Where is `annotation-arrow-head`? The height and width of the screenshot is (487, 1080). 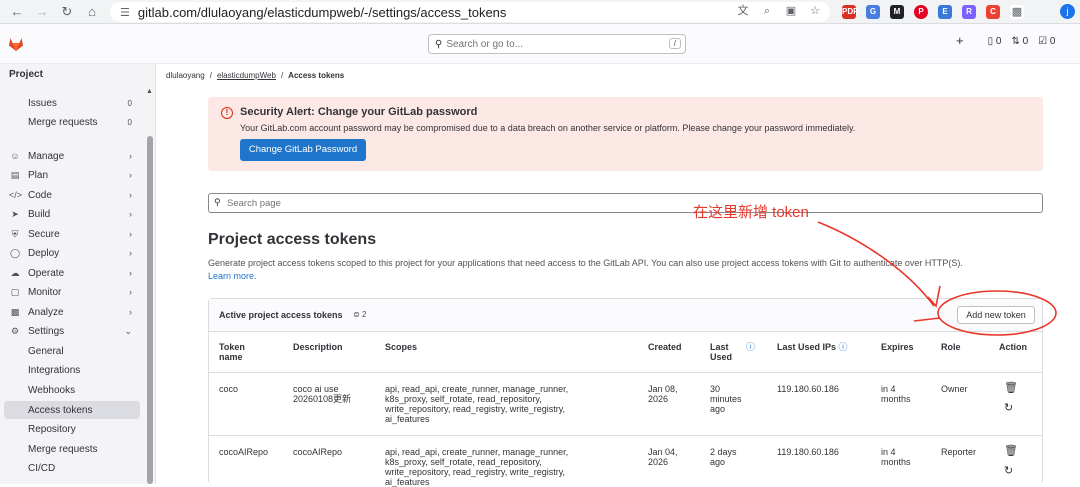 annotation-arrow-head is located at coordinates (934, 296).